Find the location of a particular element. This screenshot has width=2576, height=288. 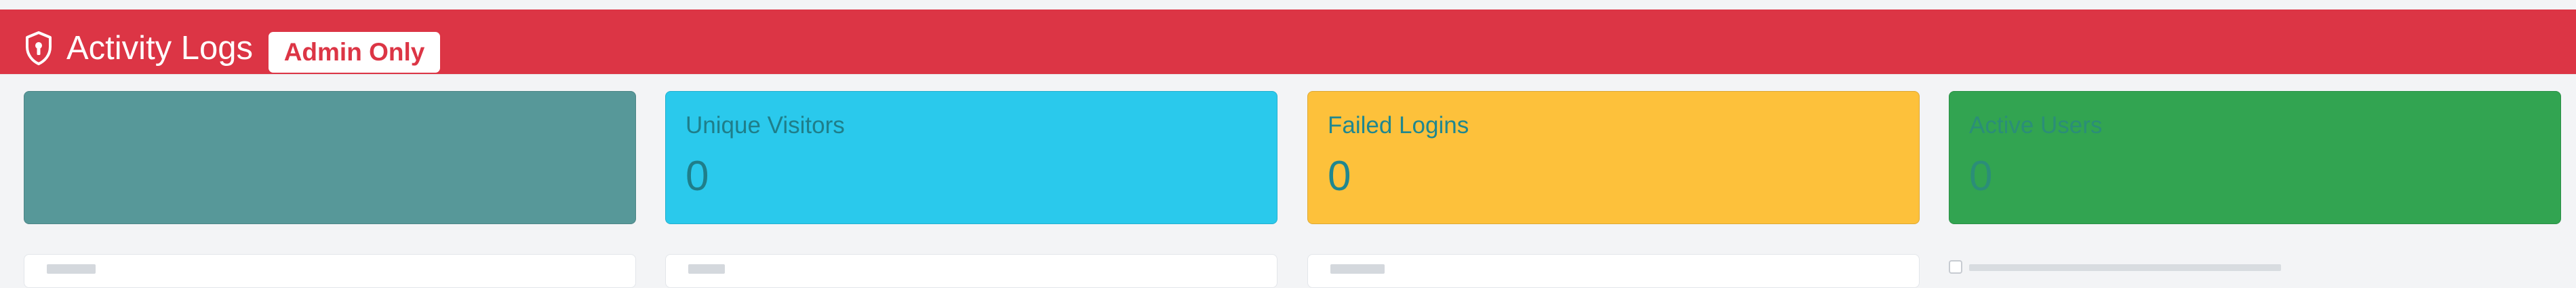

stats-card-failed-logins: Failed Logins 0 is located at coordinates (1614, 157).